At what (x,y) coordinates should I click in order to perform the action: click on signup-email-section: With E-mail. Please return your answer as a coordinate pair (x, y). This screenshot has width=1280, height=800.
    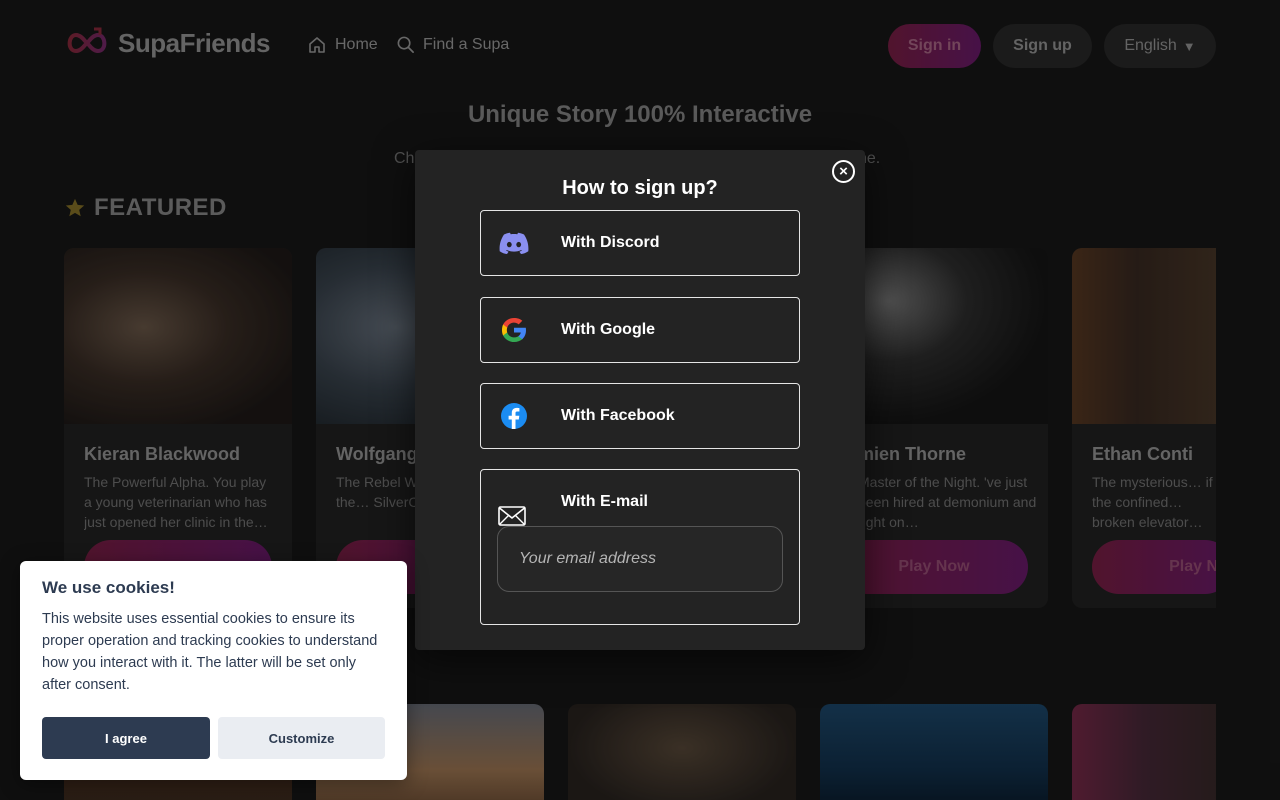
    Looking at the image, I should click on (640, 547).